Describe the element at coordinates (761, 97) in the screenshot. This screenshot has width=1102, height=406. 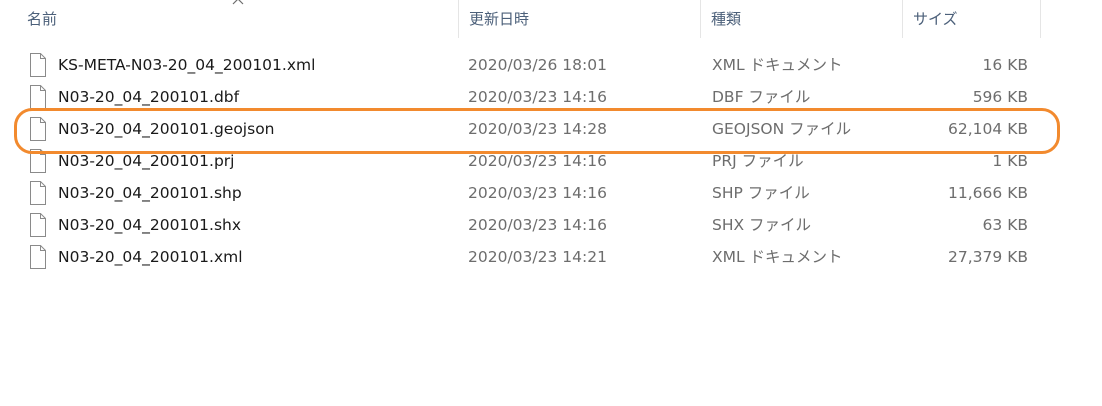
I see `file-type: DBF ファイル` at that location.